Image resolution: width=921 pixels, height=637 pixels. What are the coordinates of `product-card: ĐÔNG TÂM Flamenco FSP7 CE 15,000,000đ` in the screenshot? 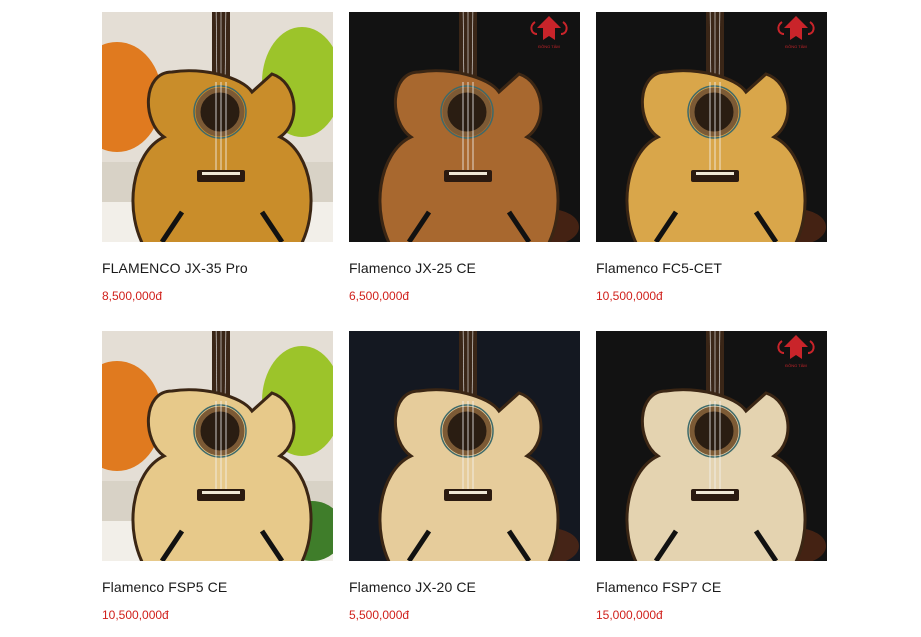 It's located at (711, 476).